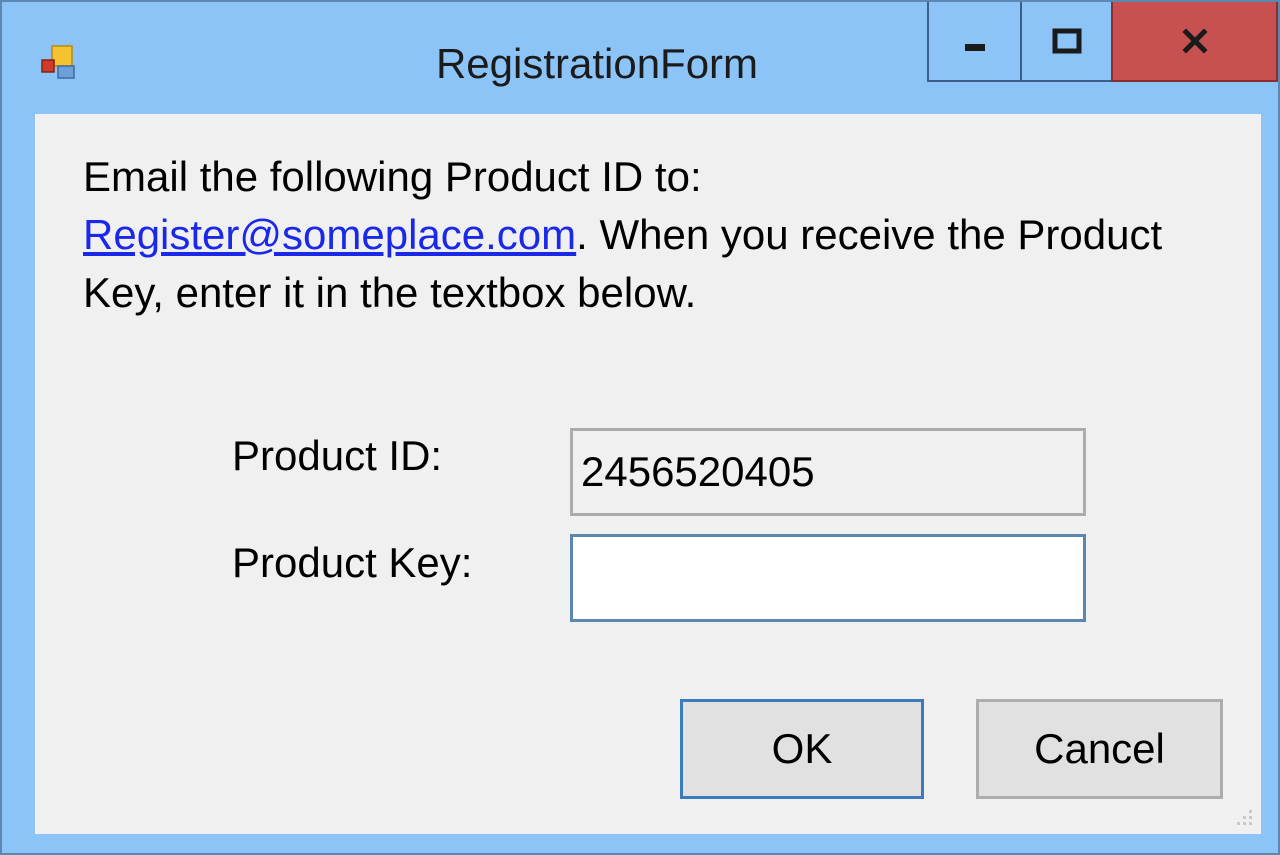  What do you see at coordinates (329, 234) in the screenshot?
I see `email-link: Register@someplace.com` at bounding box center [329, 234].